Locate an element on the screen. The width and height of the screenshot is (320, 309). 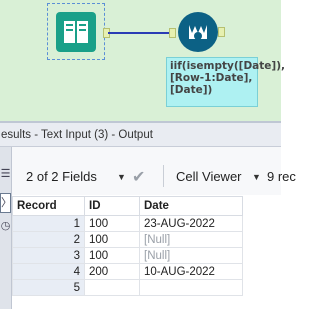
message-icon: 〉 is located at coordinates (6, 203).